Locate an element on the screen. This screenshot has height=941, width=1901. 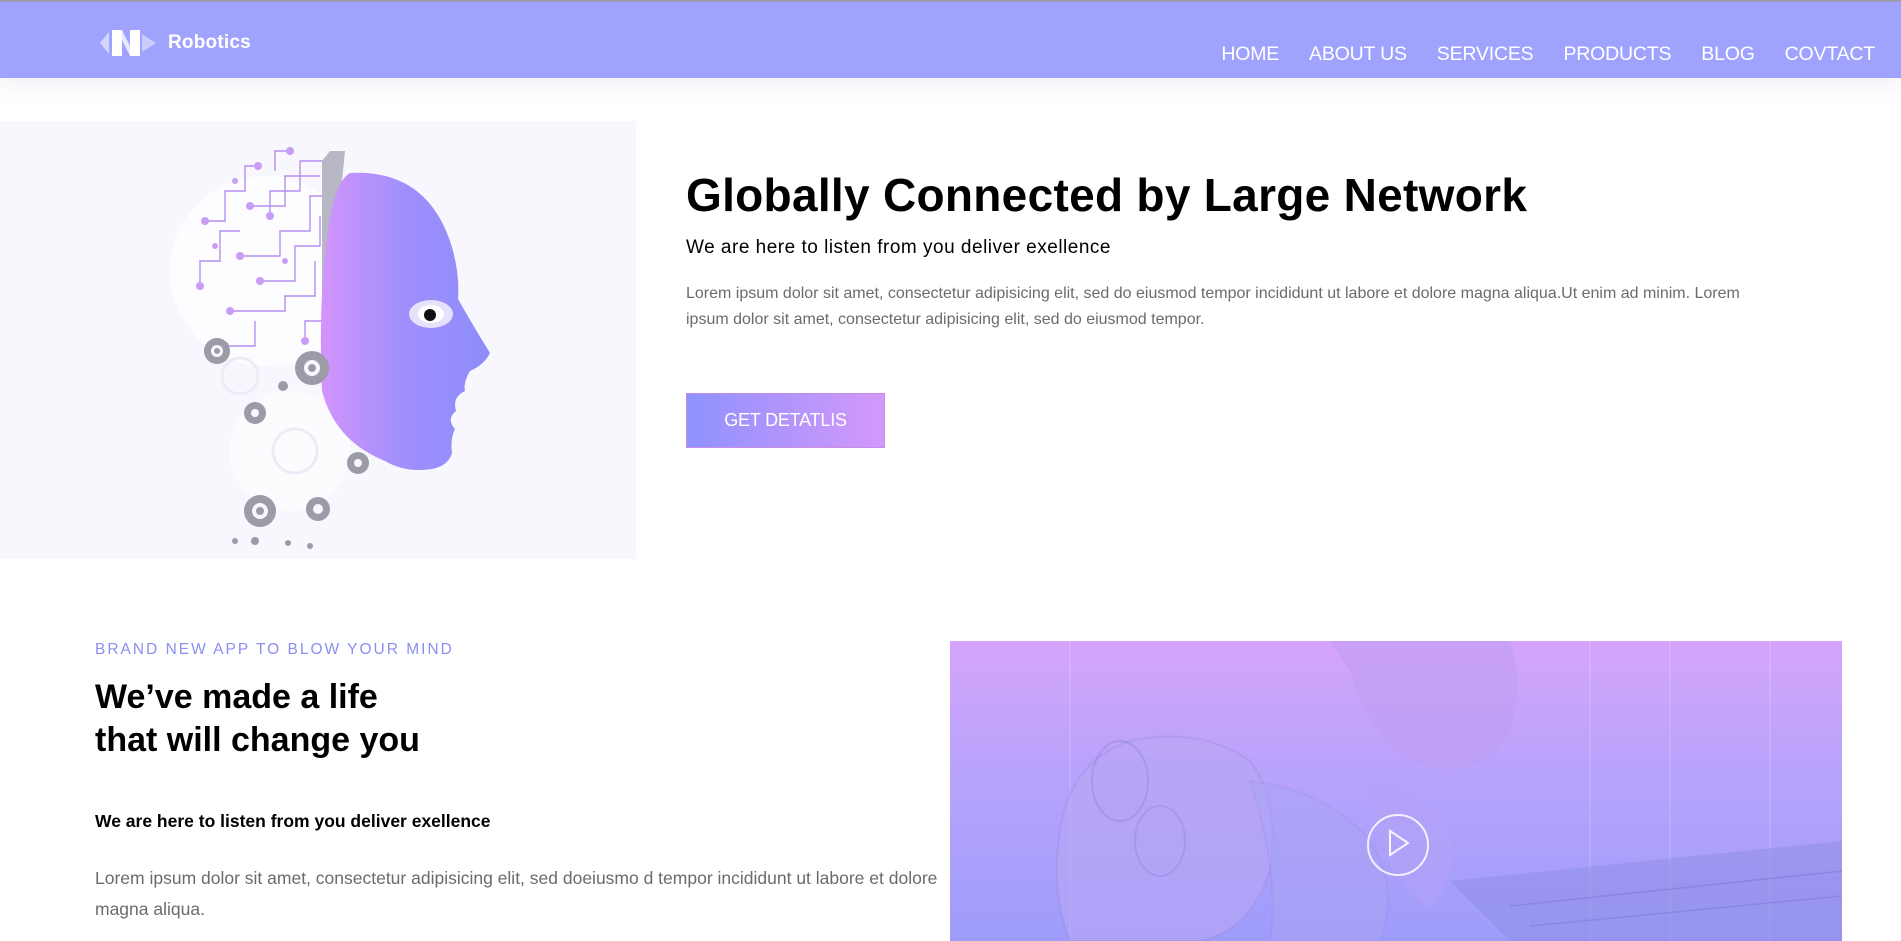
section-title-line-1: We’ve made a life is located at coordinates (236, 697).